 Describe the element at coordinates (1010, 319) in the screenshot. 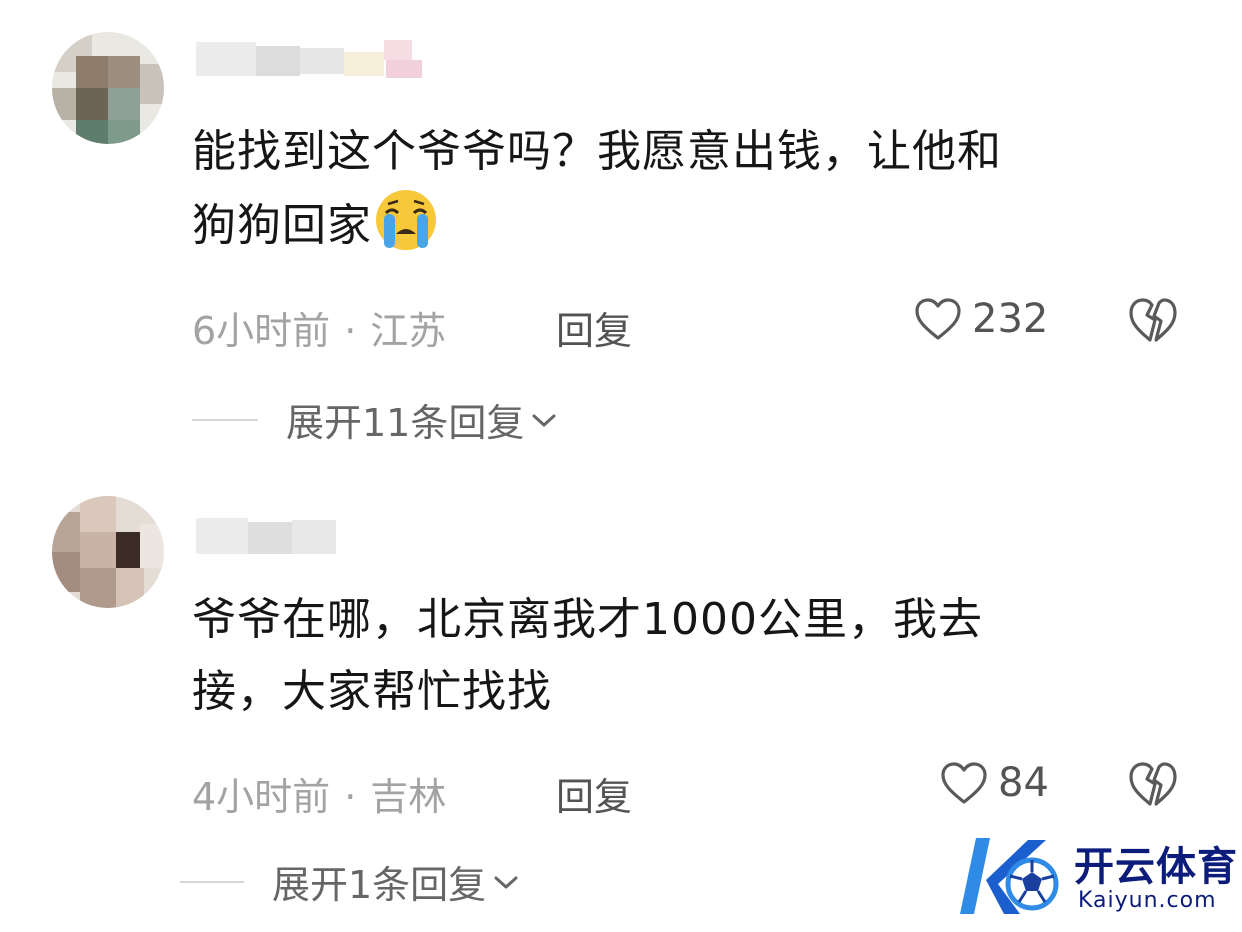

I see `like-count: 232` at that location.